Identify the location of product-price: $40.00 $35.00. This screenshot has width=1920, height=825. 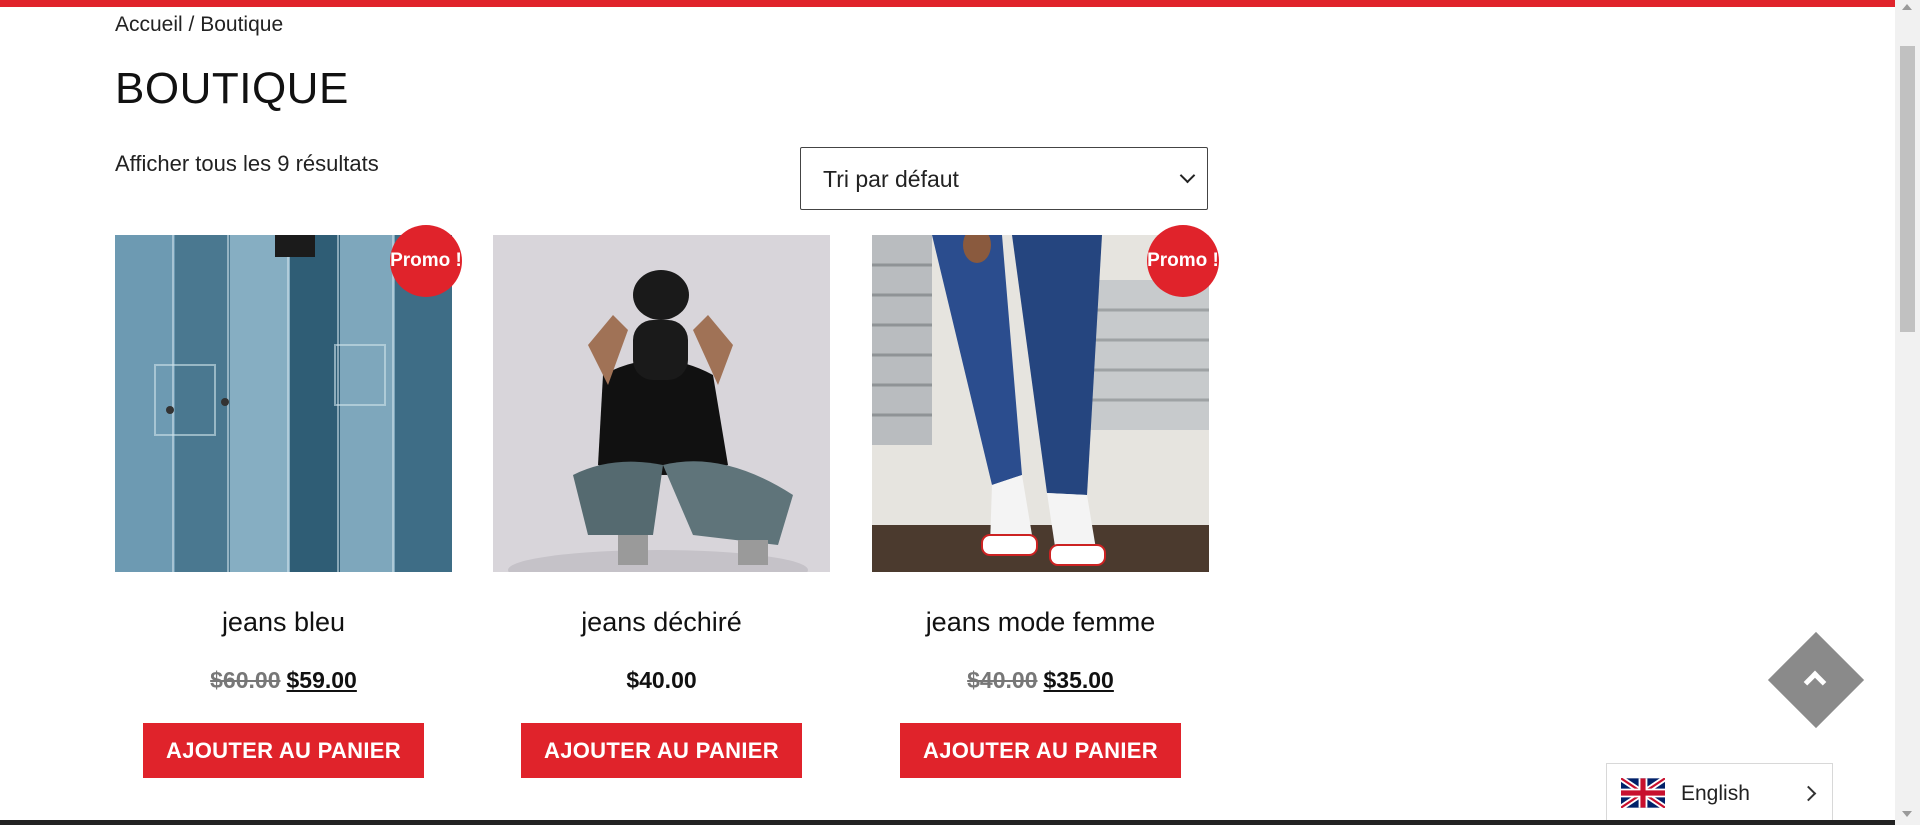
(1040, 680).